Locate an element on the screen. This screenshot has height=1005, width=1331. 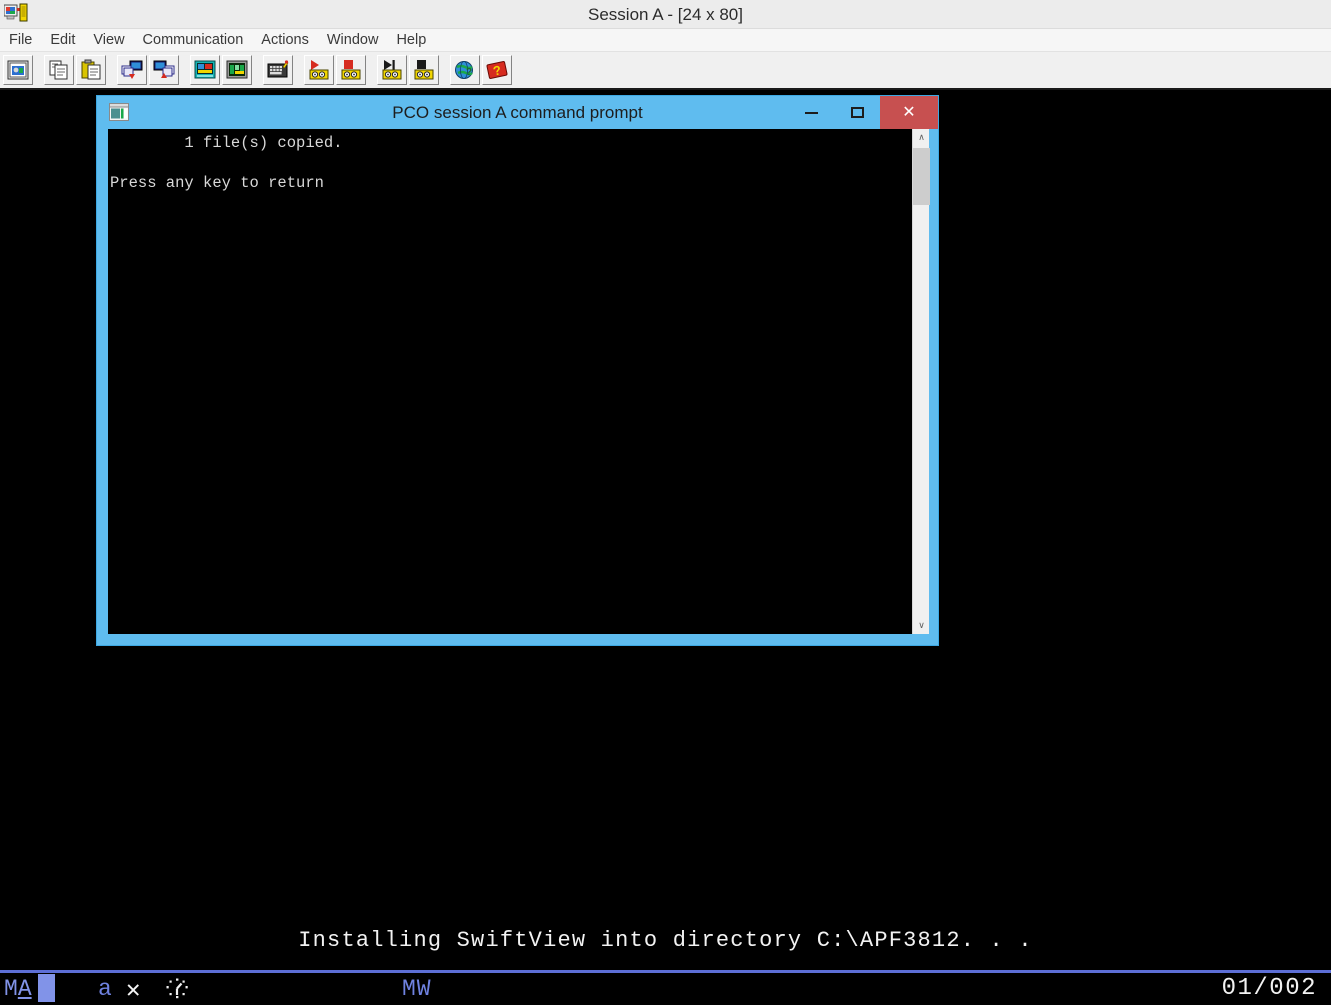
record-macro-button is located at coordinates (319, 70).